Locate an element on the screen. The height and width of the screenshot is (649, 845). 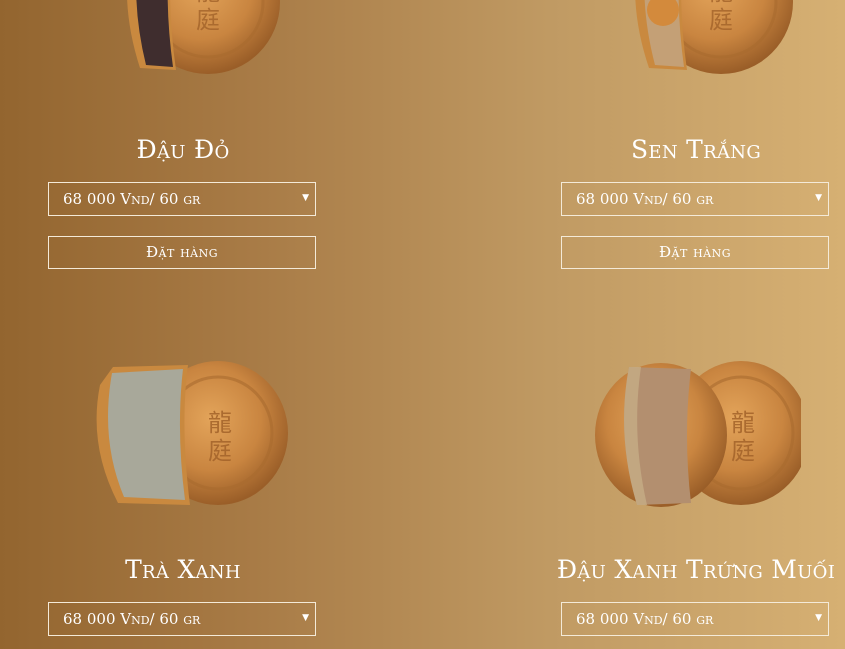
product-name: Đậu Xanh Trứng Muối is located at coordinates (696, 569).